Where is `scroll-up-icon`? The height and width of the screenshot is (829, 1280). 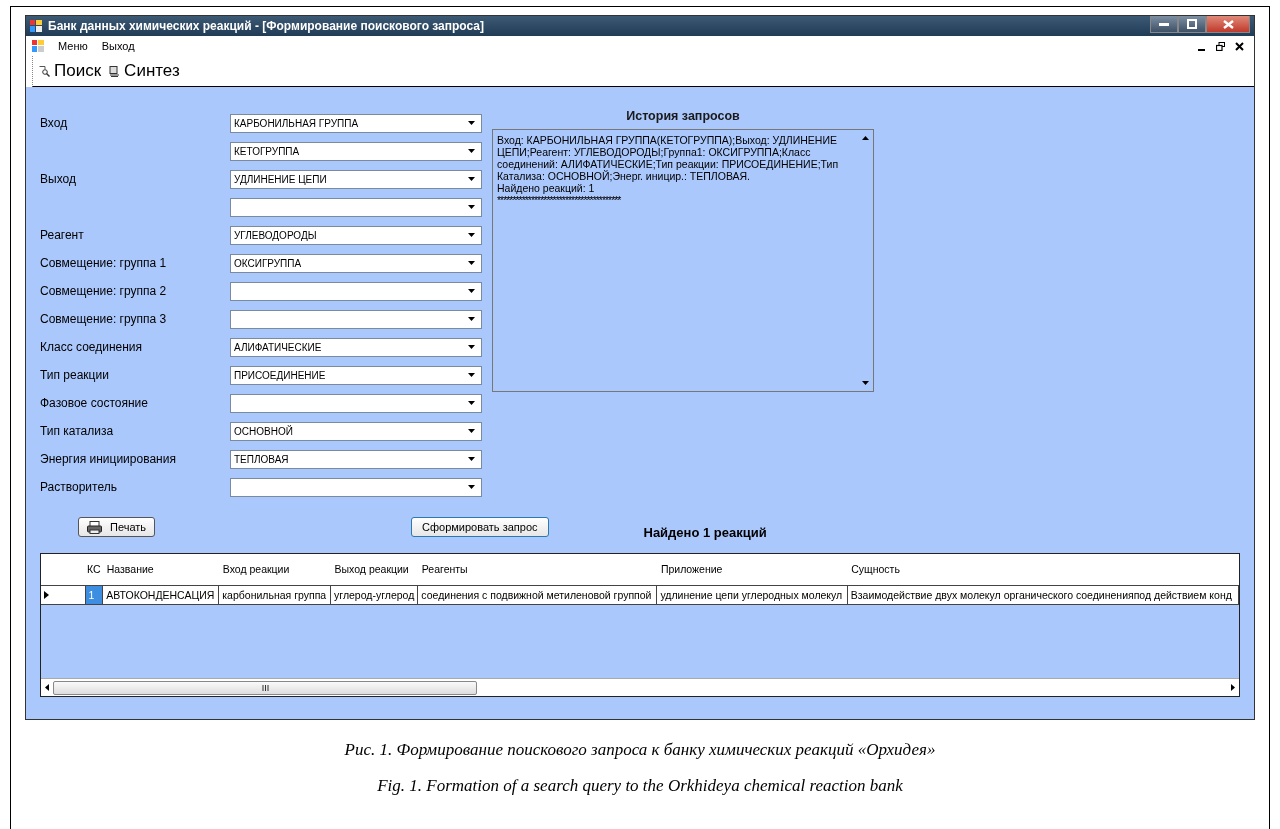 scroll-up-icon is located at coordinates (865, 138).